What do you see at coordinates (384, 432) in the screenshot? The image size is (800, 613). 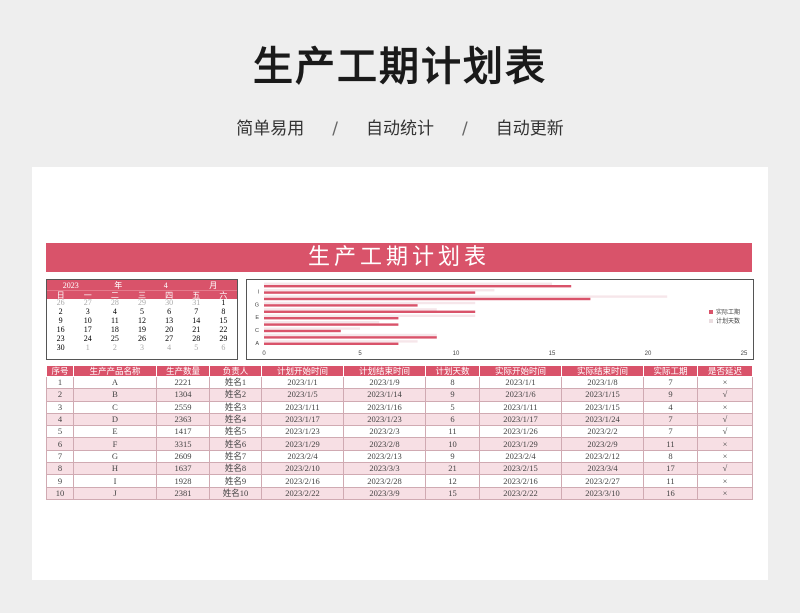 I see `table-cell: 2023/2/3` at bounding box center [384, 432].